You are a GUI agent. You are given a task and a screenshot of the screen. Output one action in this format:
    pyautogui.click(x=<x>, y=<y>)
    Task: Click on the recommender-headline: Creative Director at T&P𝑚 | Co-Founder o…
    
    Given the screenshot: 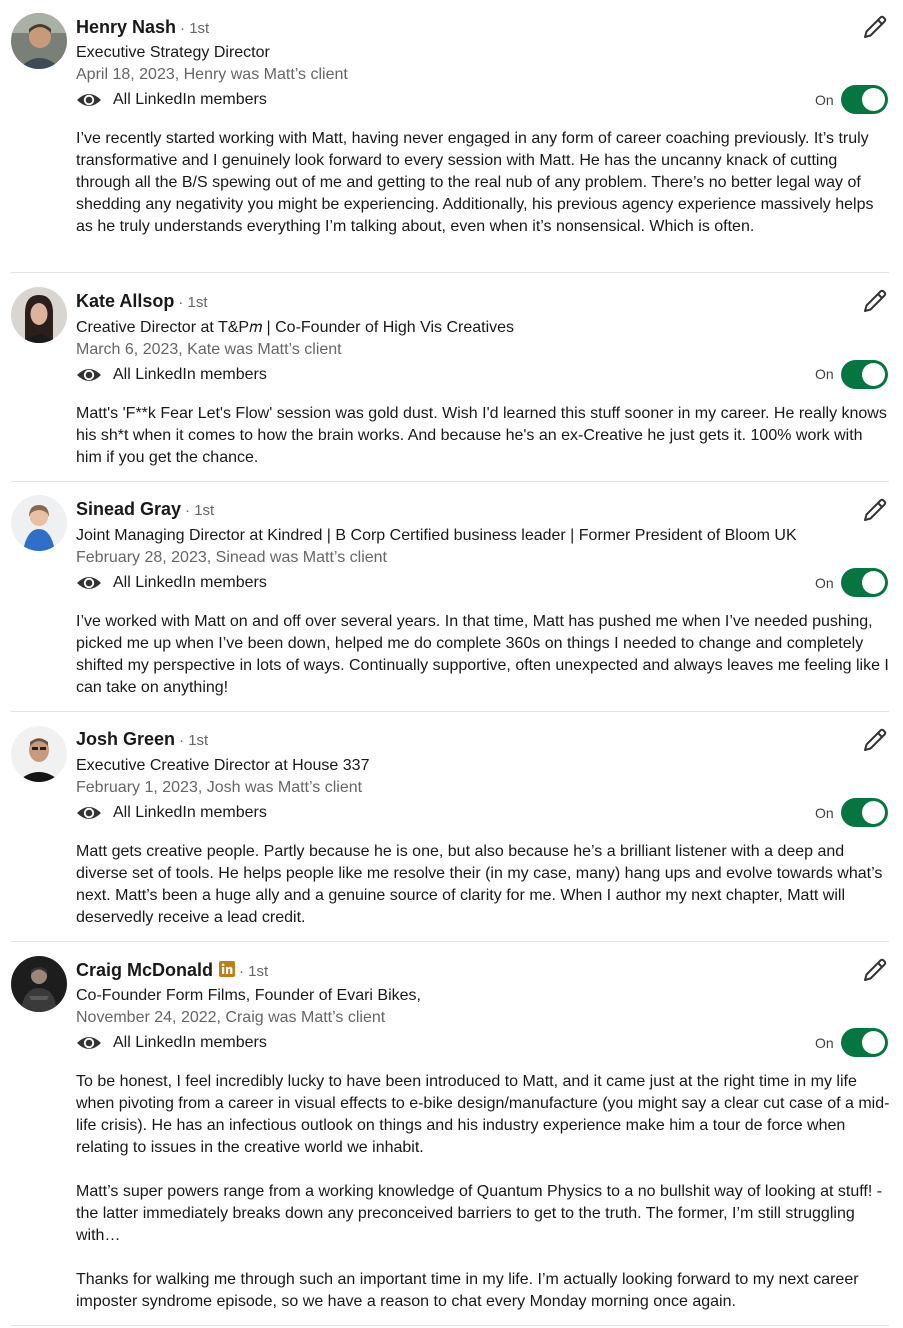 What is the action you would take?
    pyautogui.click(x=295, y=327)
    